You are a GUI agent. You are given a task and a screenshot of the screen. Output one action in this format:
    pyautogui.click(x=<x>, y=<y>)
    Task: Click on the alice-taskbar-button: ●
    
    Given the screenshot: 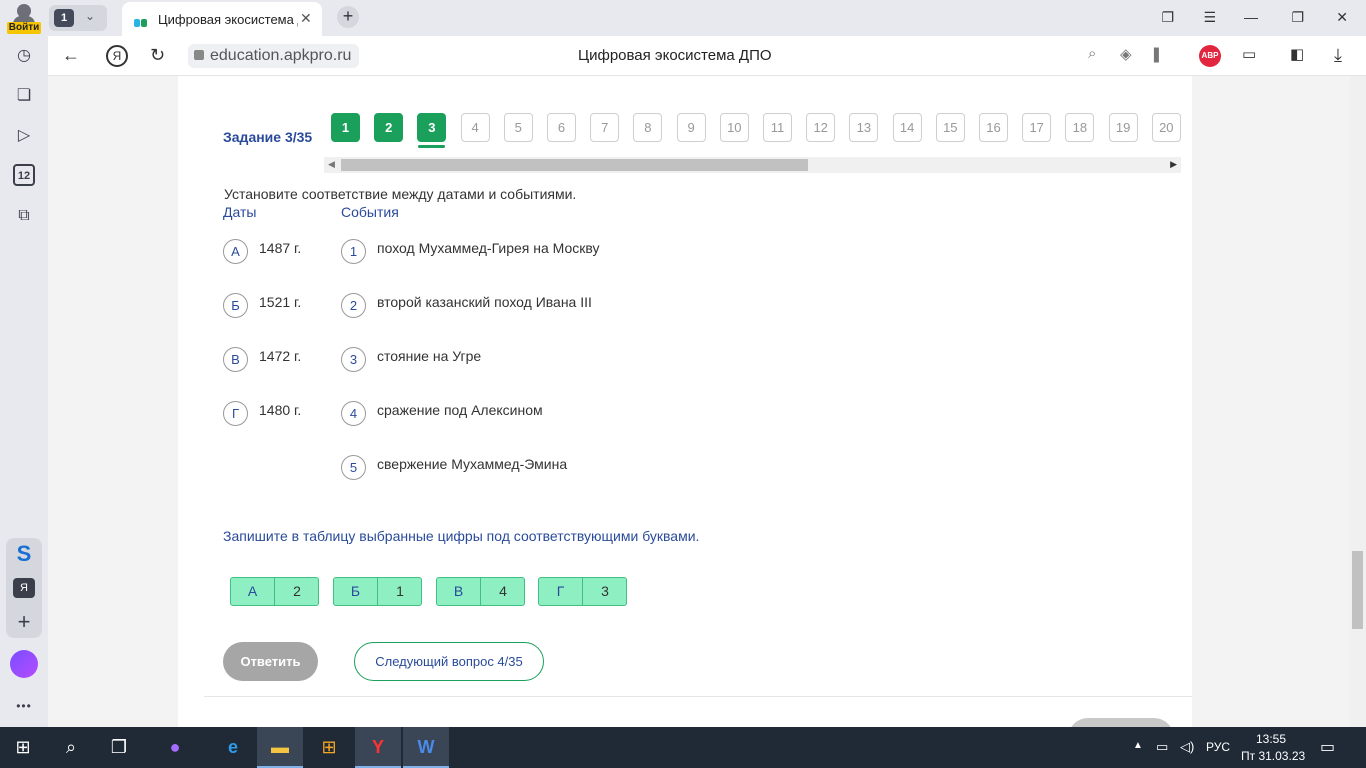 What is the action you would take?
    pyautogui.click(x=175, y=747)
    